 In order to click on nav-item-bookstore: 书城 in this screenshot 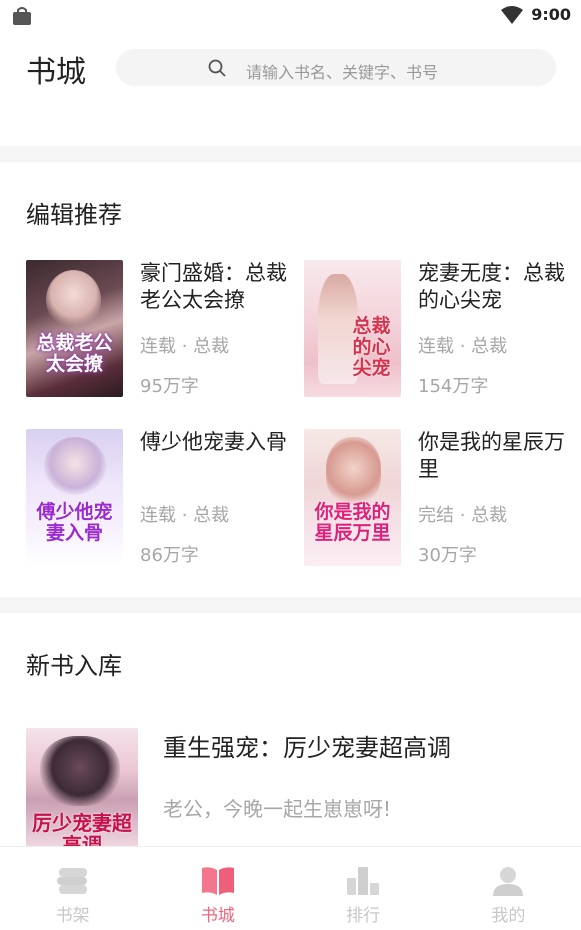, I will do `click(217, 888)`.